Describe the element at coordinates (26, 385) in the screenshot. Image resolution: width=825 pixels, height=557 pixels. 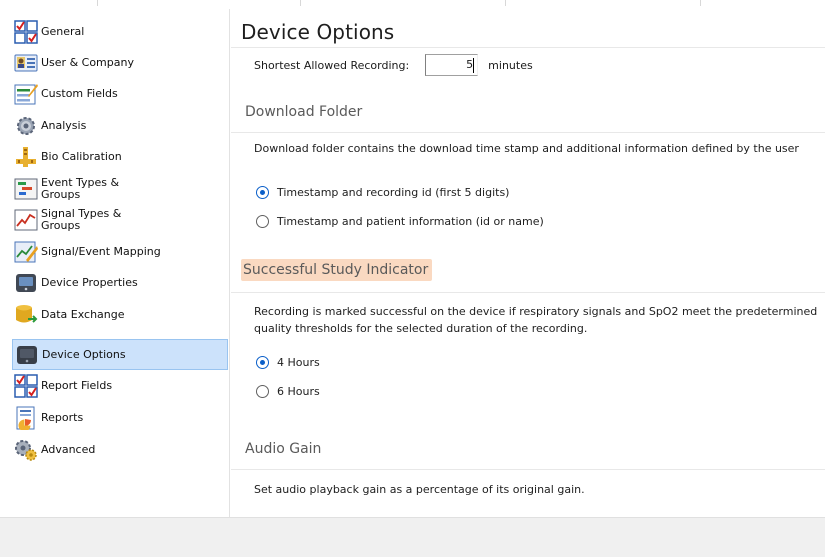
I see `report-fields-checklist-icon` at that location.